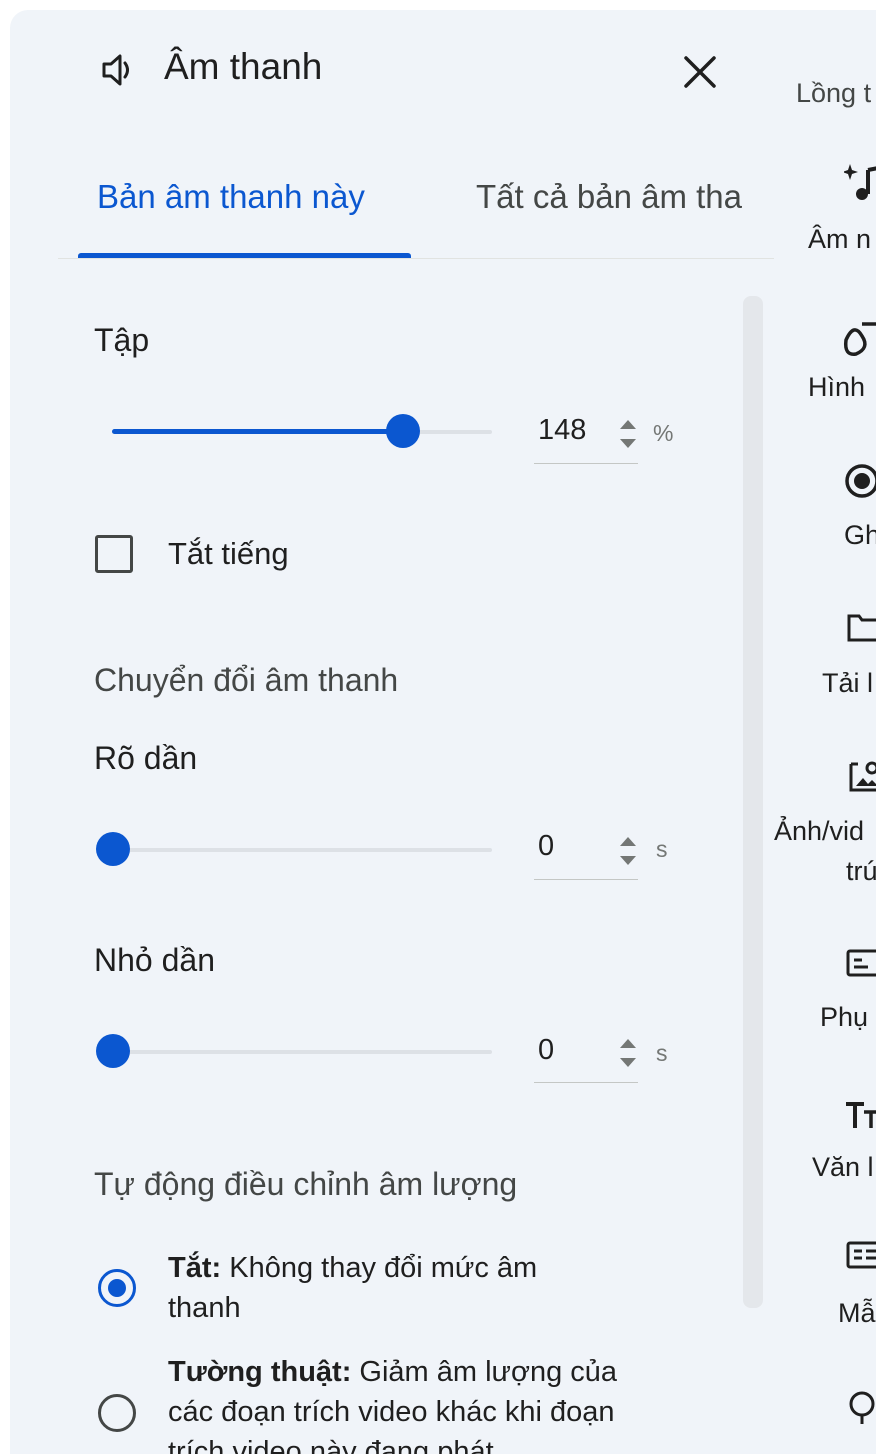 This screenshot has height=1454, width=876. What do you see at coordinates (403, 431) in the screenshot?
I see `volume-slider-thumb` at bounding box center [403, 431].